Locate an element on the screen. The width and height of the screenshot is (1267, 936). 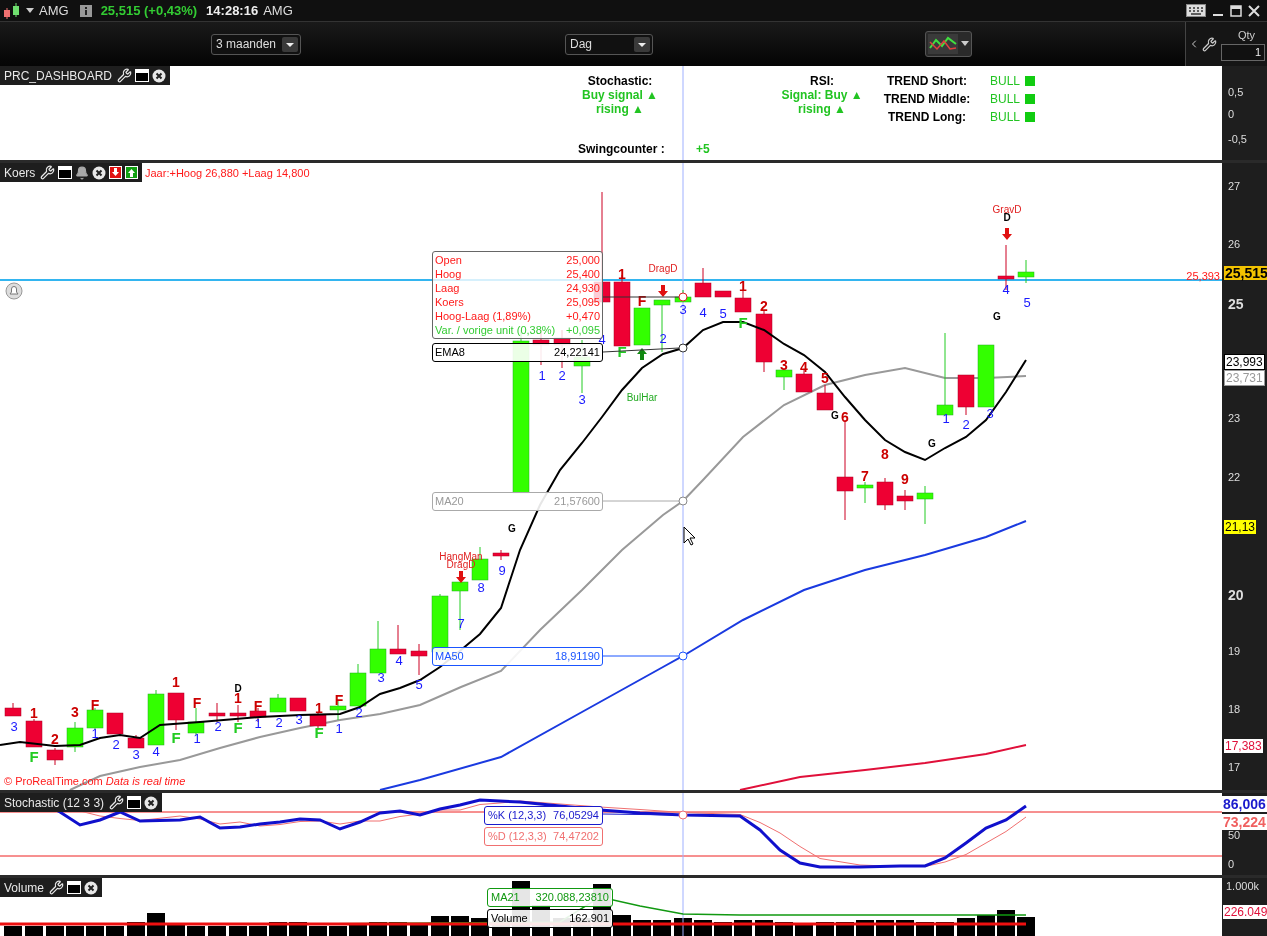
upload-icon is located at coordinates (132, 172).